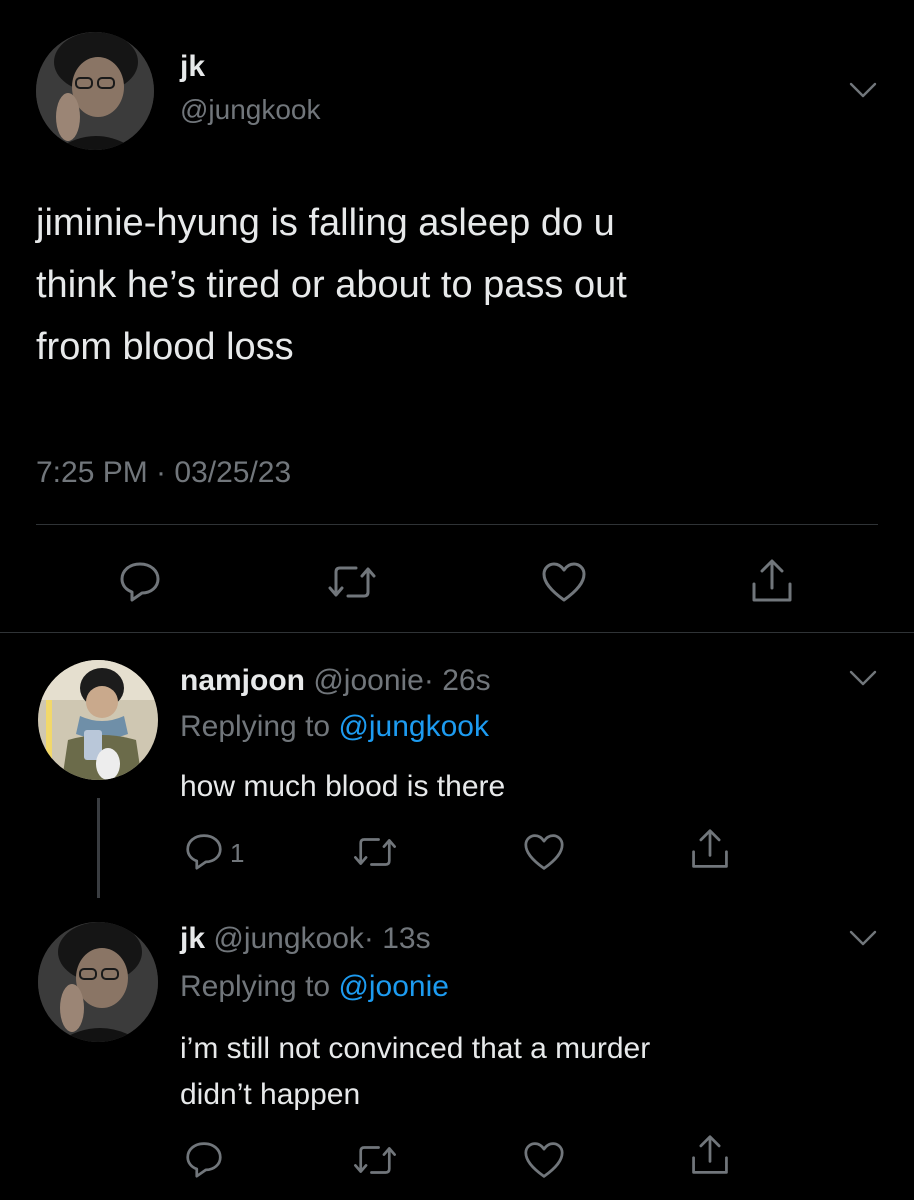 The height and width of the screenshot is (1200, 914). What do you see at coordinates (368, 680) in the screenshot?
I see `handle: @joonie` at bounding box center [368, 680].